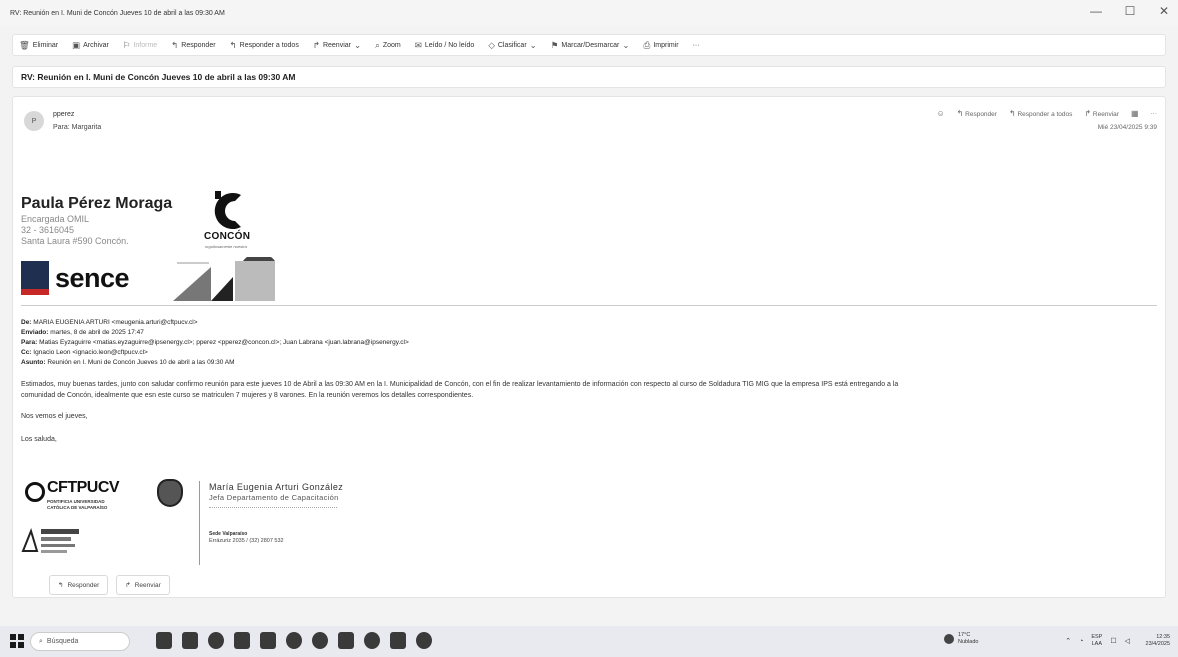 This screenshot has height=657, width=1178. I want to click on classify-label: Clasificar, so click(512, 45).